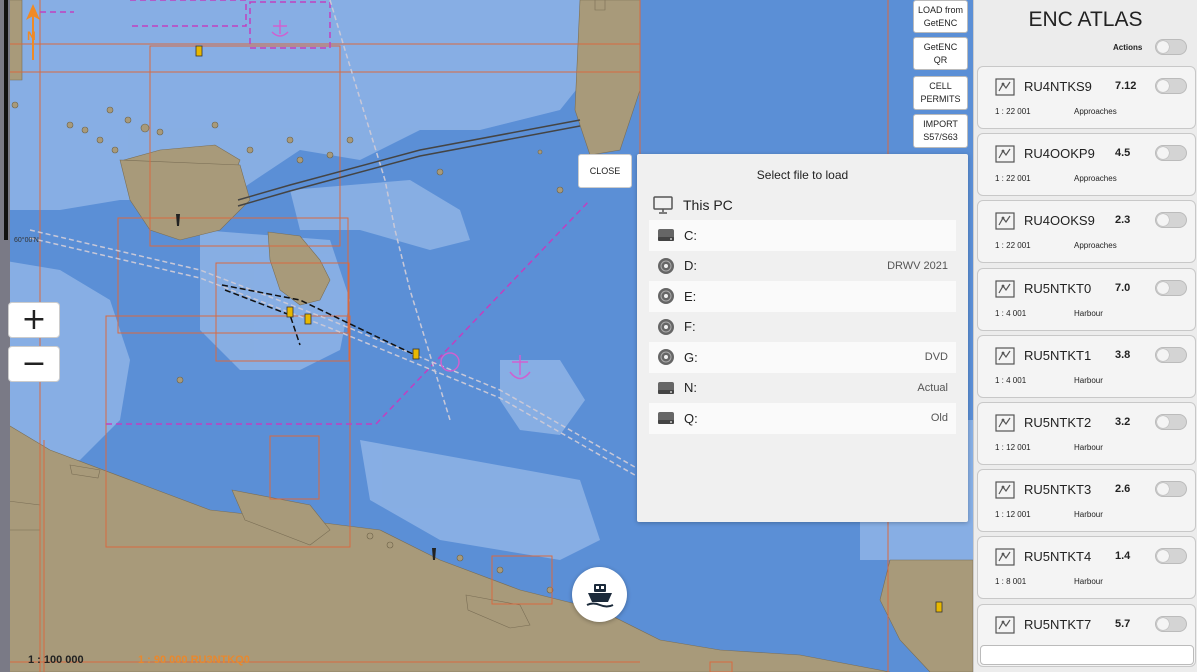 This screenshot has height=672, width=1197. What do you see at coordinates (802, 235) in the screenshot?
I see `drive-row: C:` at bounding box center [802, 235].